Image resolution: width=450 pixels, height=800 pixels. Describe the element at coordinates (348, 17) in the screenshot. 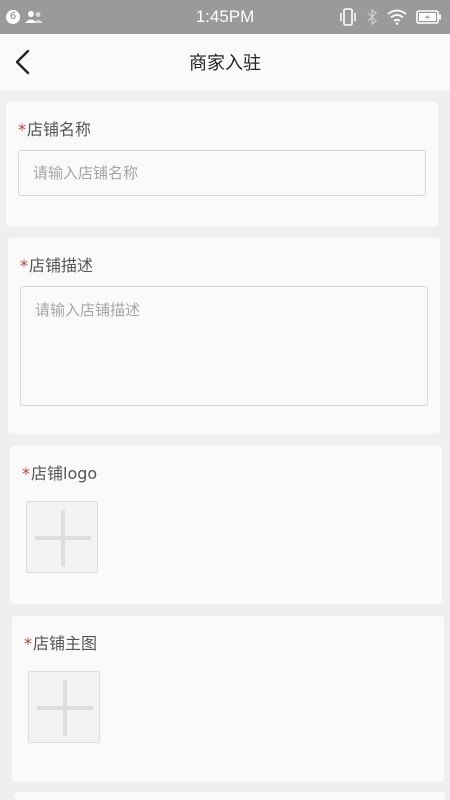

I see `vibrate-icon` at that location.